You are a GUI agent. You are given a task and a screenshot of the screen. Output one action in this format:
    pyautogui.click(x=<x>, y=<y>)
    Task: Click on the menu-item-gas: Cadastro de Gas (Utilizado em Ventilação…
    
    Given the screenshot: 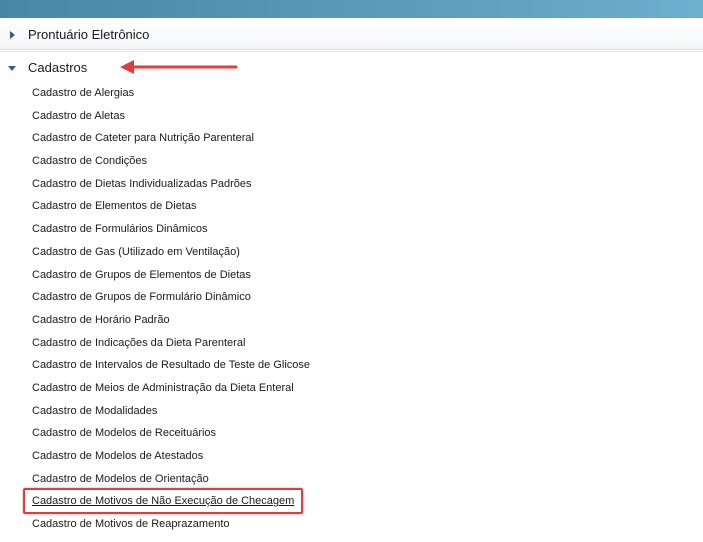 What is the action you would take?
    pyautogui.click(x=171, y=256)
    